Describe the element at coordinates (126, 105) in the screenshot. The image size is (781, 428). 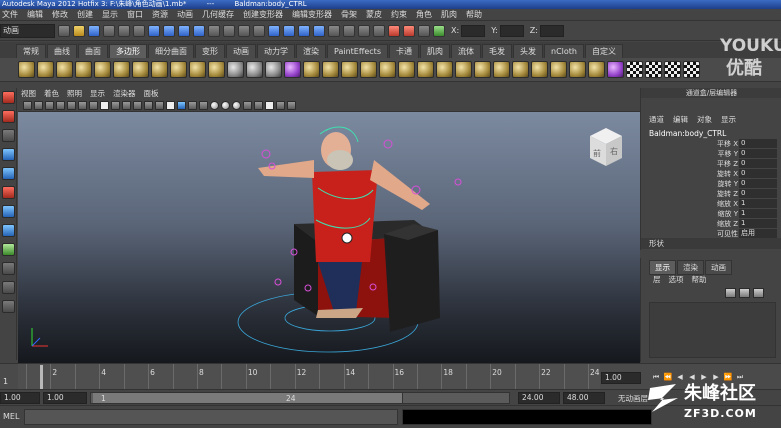
I see `gate-mask-icon` at that location.